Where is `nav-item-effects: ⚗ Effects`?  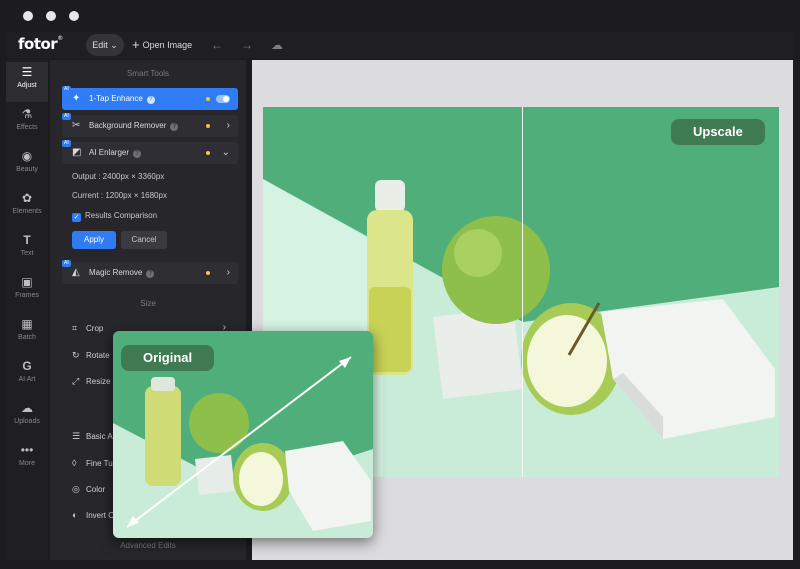 nav-item-effects: ⚗ Effects is located at coordinates (27, 124).